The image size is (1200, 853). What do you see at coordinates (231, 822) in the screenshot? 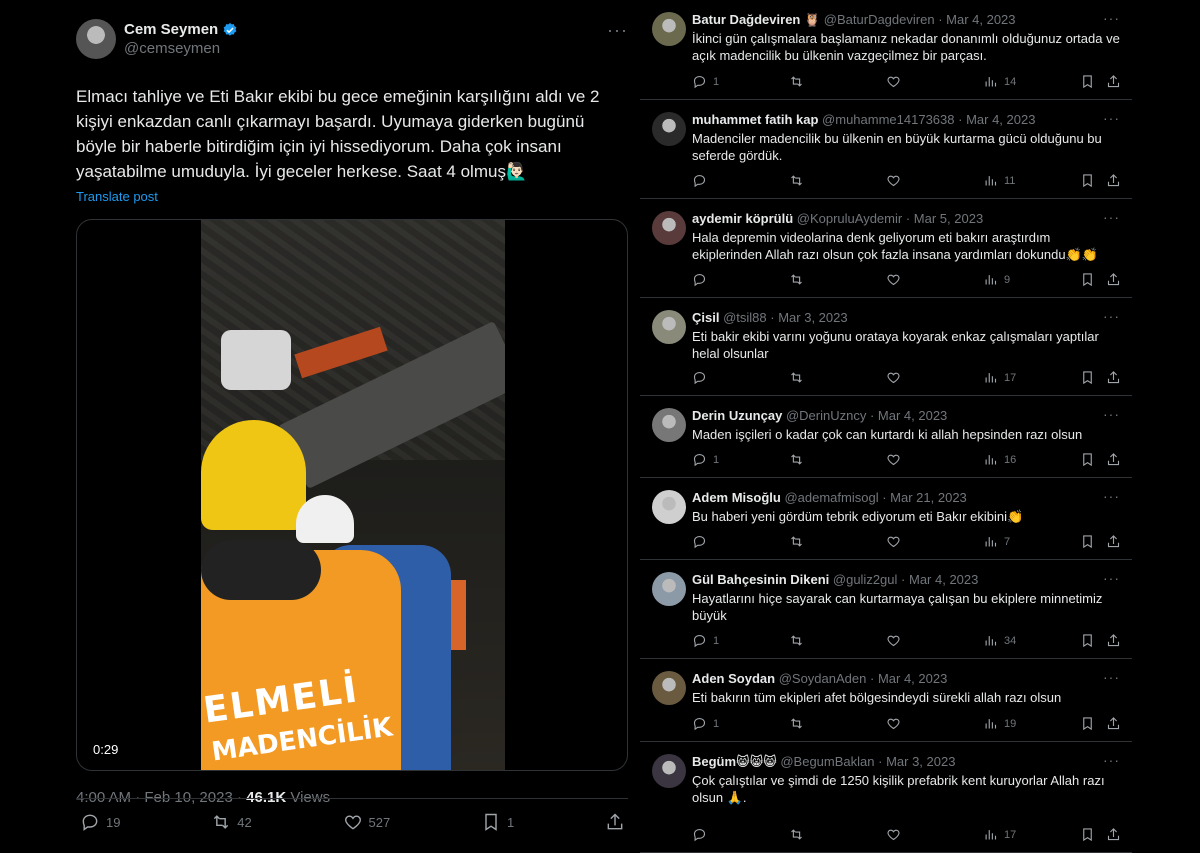
I see `repost-button: 42` at bounding box center [231, 822].